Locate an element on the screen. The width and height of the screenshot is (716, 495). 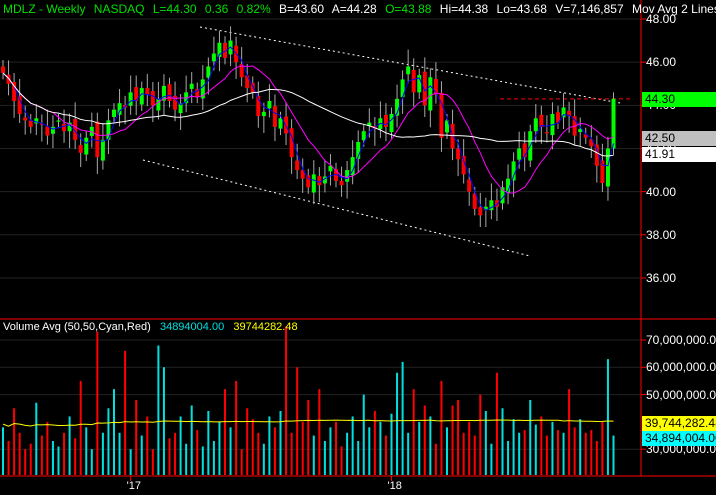
change: 0.36 is located at coordinates (216, 9).